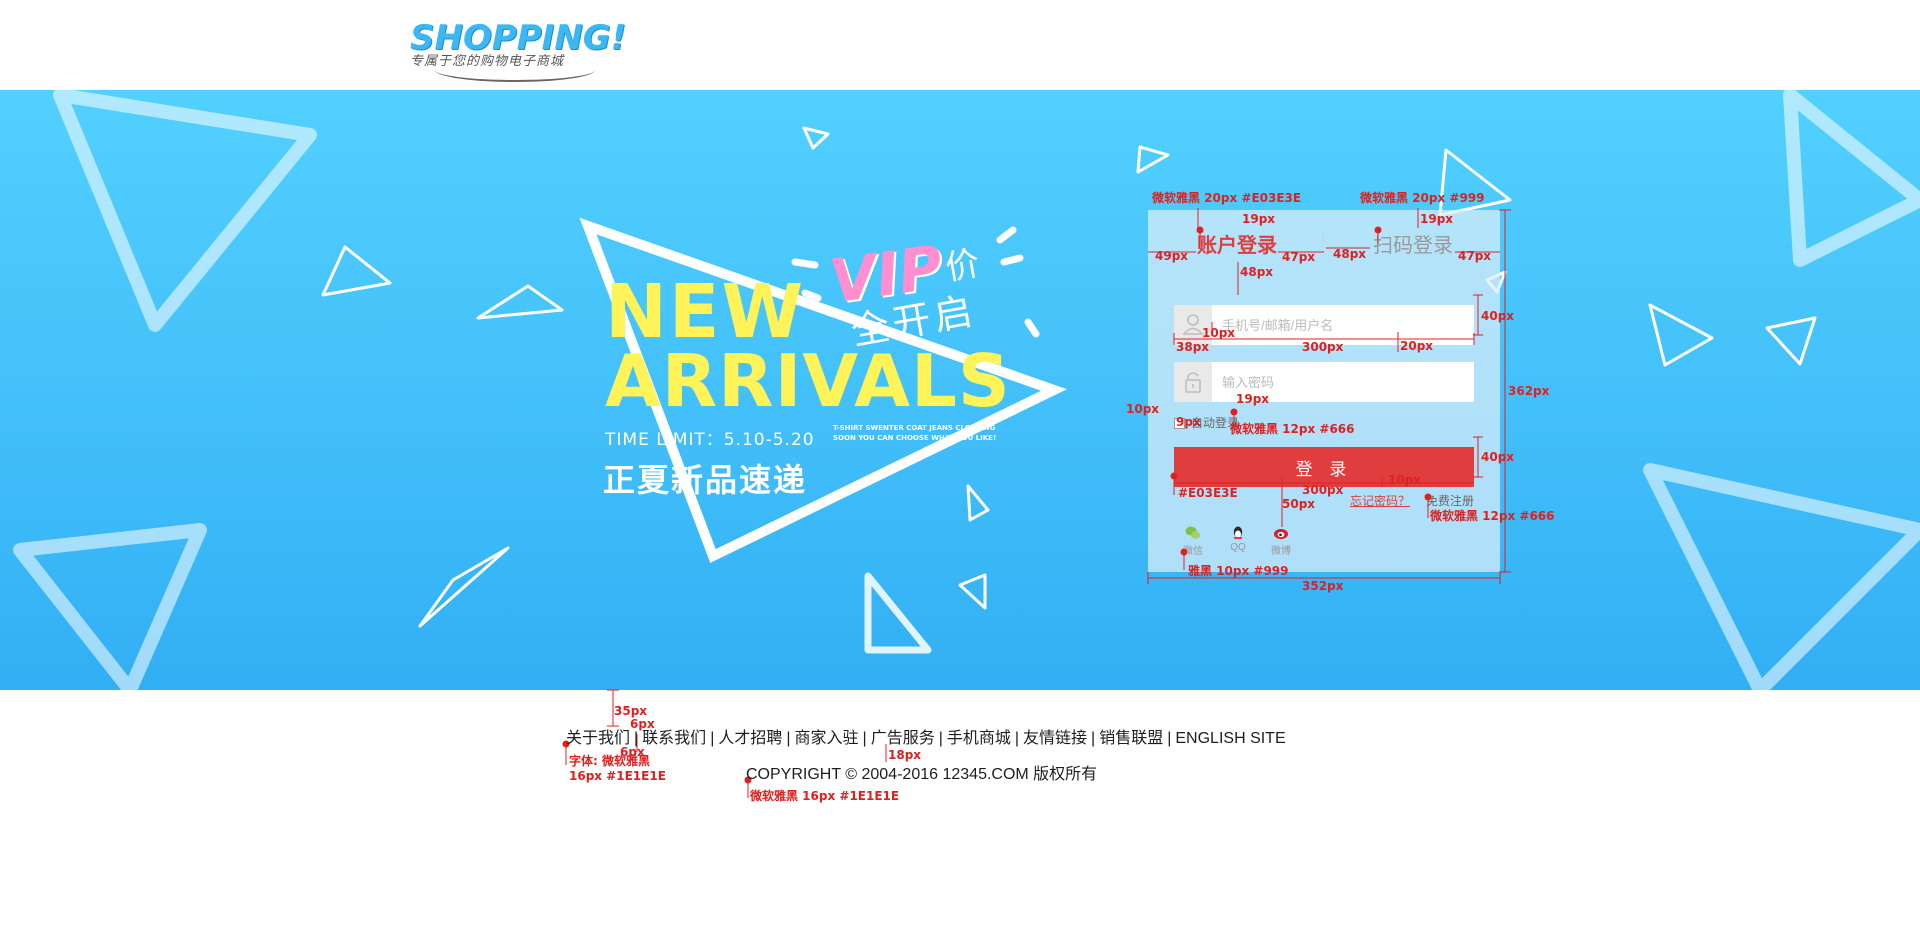 The height and width of the screenshot is (950, 1920). Describe the element at coordinates (1281, 533) in the screenshot. I see `weibo-icon` at that location.